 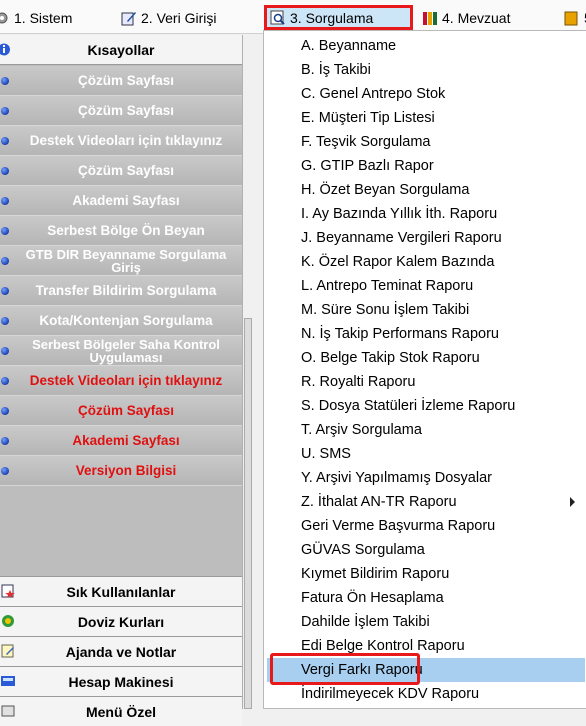 What do you see at coordinates (426, 598) in the screenshot?
I see `menu-option-fatura-on-hesaplama: Fatura Ön Hesaplama` at bounding box center [426, 598].